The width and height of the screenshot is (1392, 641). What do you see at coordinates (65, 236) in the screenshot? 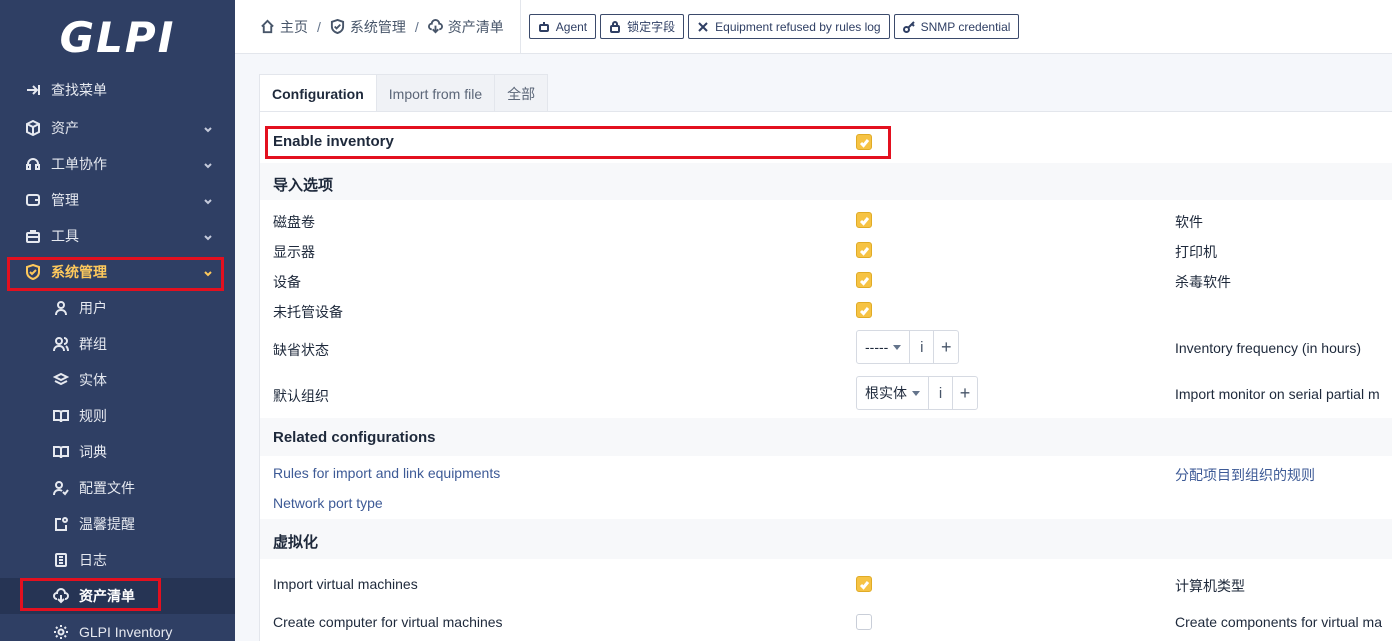
I see `sidebar-item-label: 工具` at bounding box center [65, 236].